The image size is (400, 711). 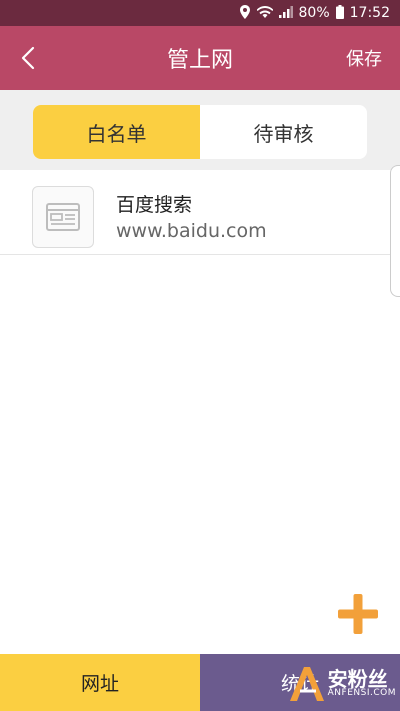 I want to click on nav-tab-urls: 网址, so click(x=100, y=682).